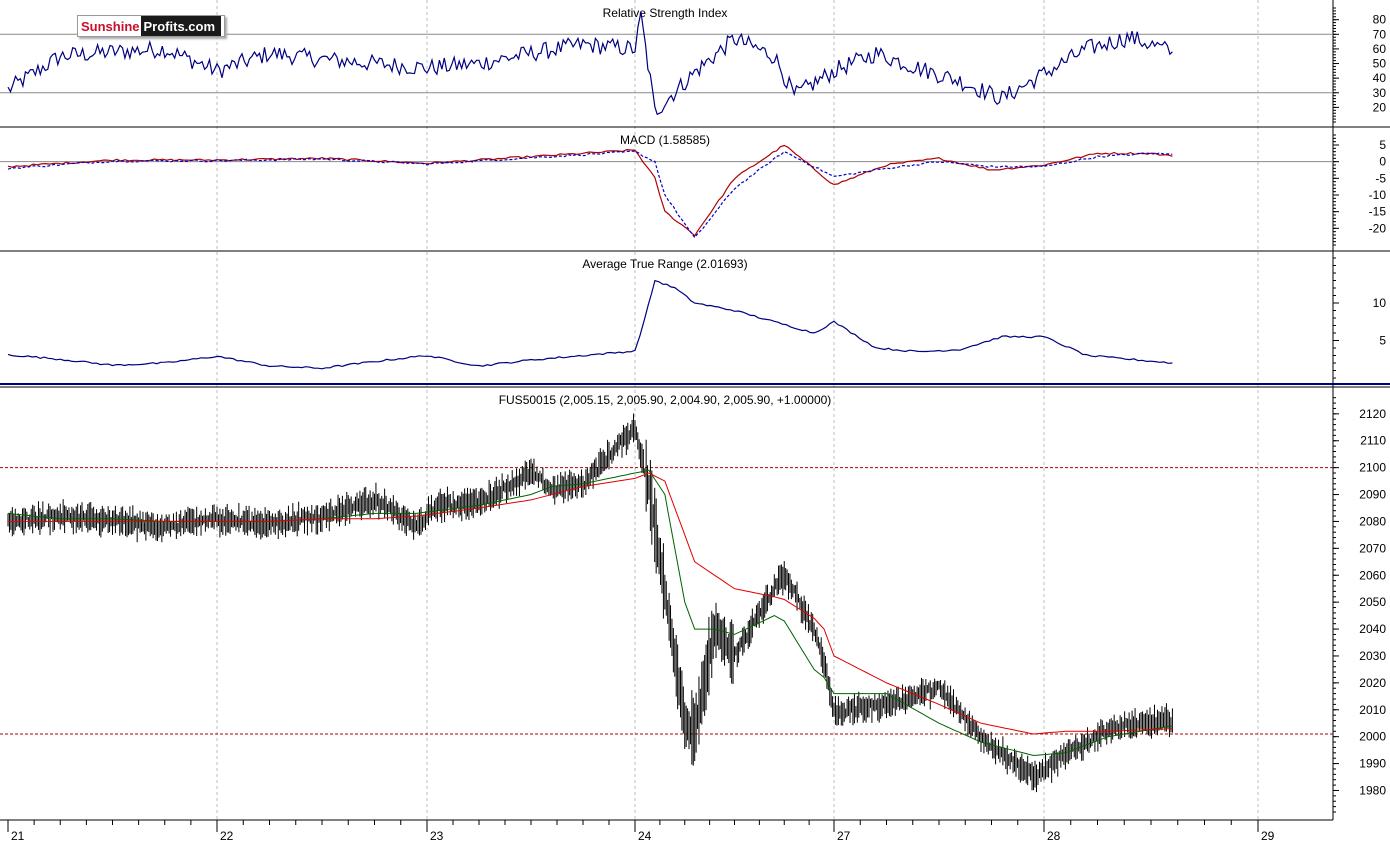  Describe the element at coordinates (590, 324) in the screenshot. I see `atr-line` at that location.